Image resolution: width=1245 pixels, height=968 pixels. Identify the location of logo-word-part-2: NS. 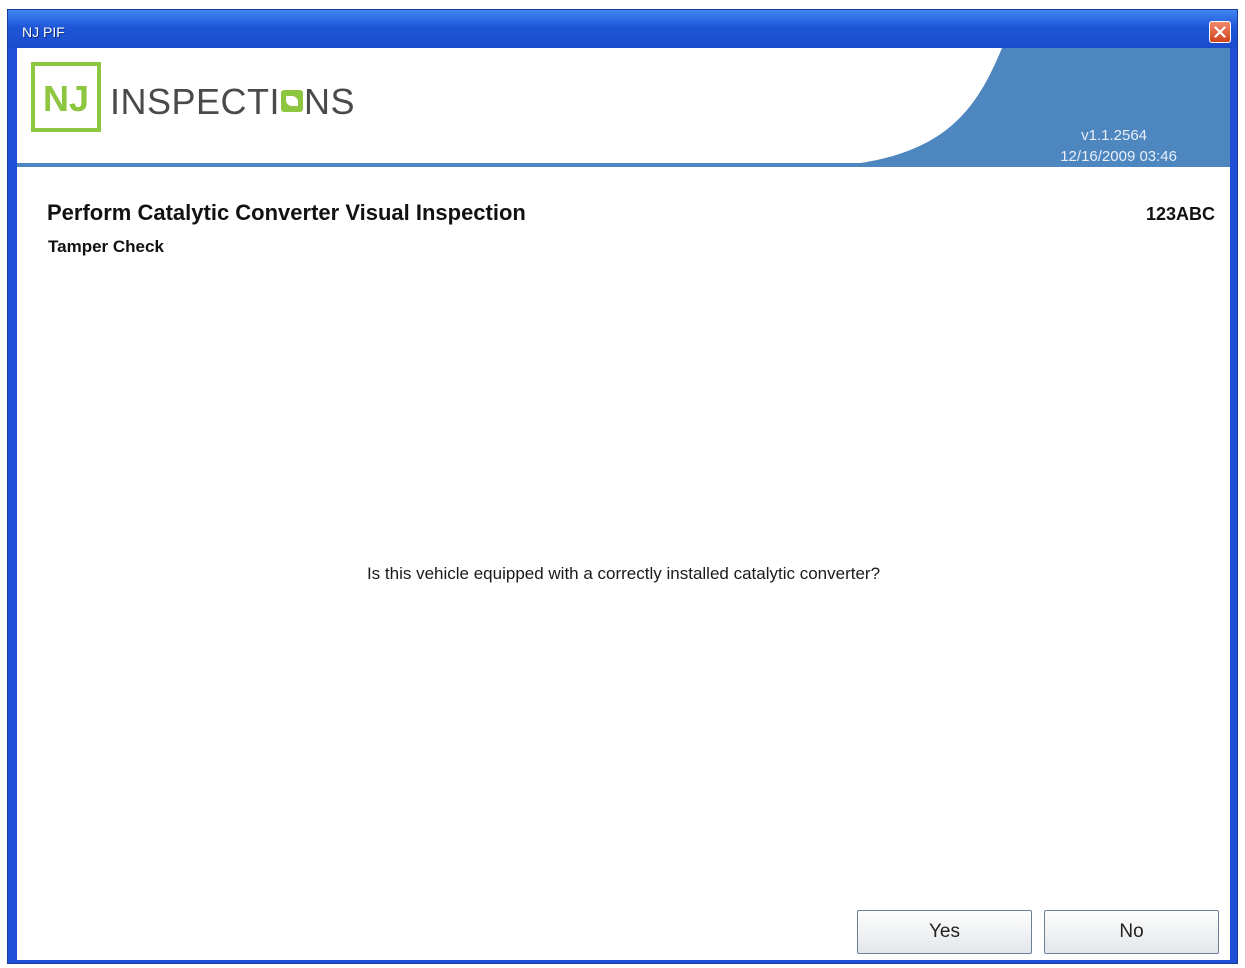
(330, 101).